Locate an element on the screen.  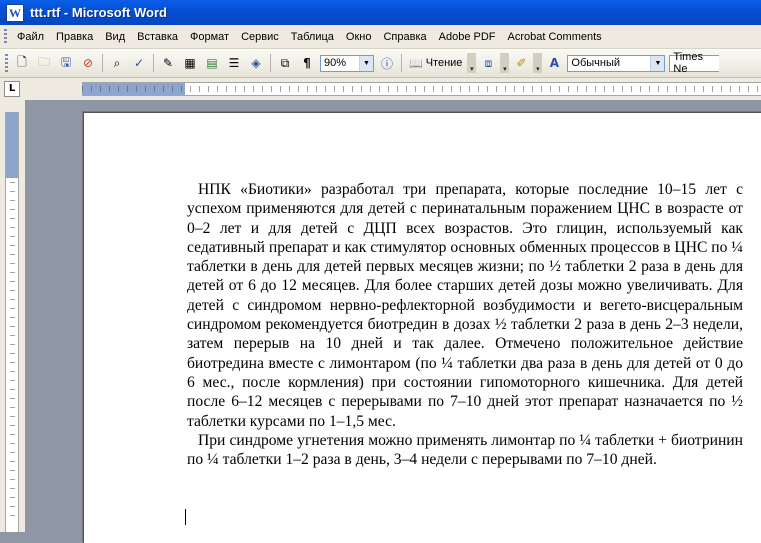
menu-grip-handle is located at coordinates (5, 36).